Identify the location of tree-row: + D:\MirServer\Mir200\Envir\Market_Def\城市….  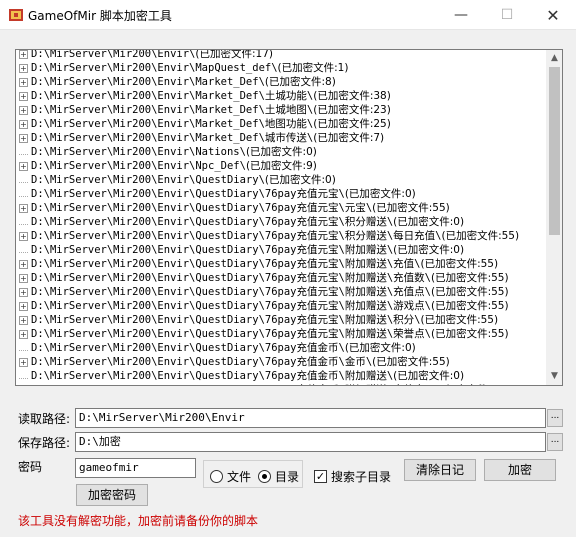
(201, 138).